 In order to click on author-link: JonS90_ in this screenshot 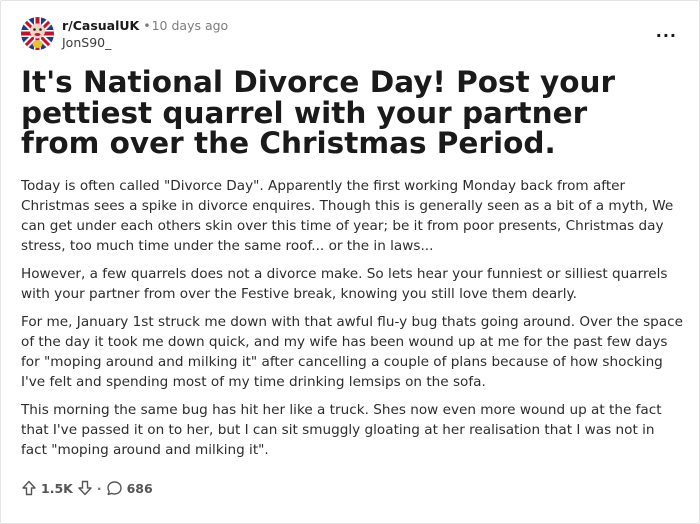, I will do `click(145, 42)`.